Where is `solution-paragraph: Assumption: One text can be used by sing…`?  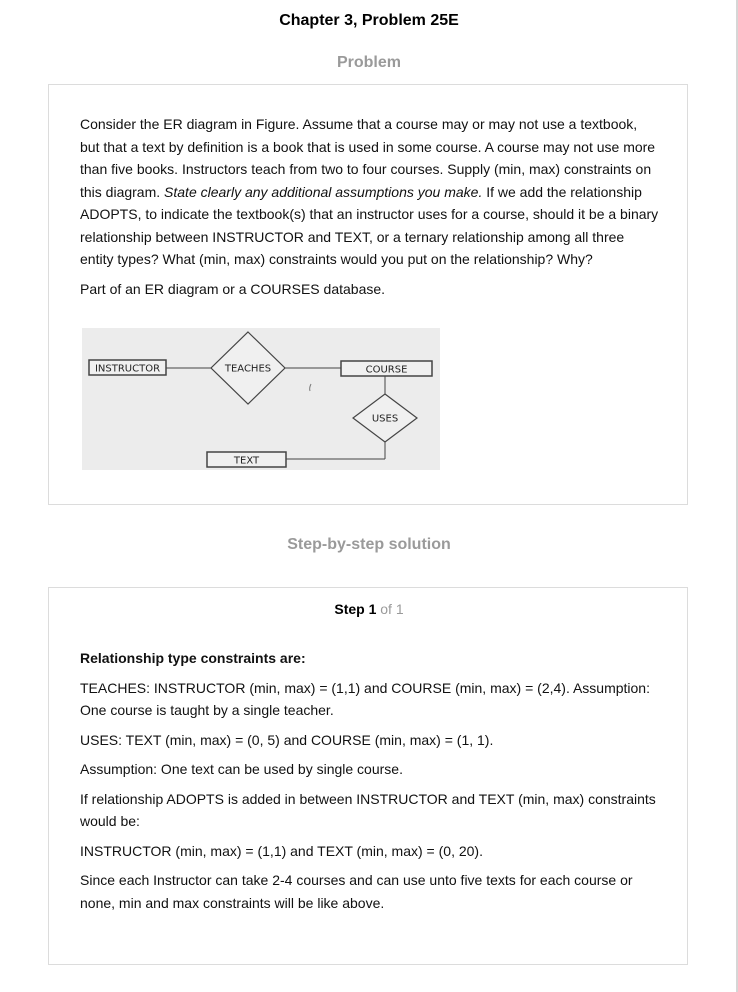 solution-paragraph: Assumption: One text can be used by sing… is located at coordinates (241, 769).